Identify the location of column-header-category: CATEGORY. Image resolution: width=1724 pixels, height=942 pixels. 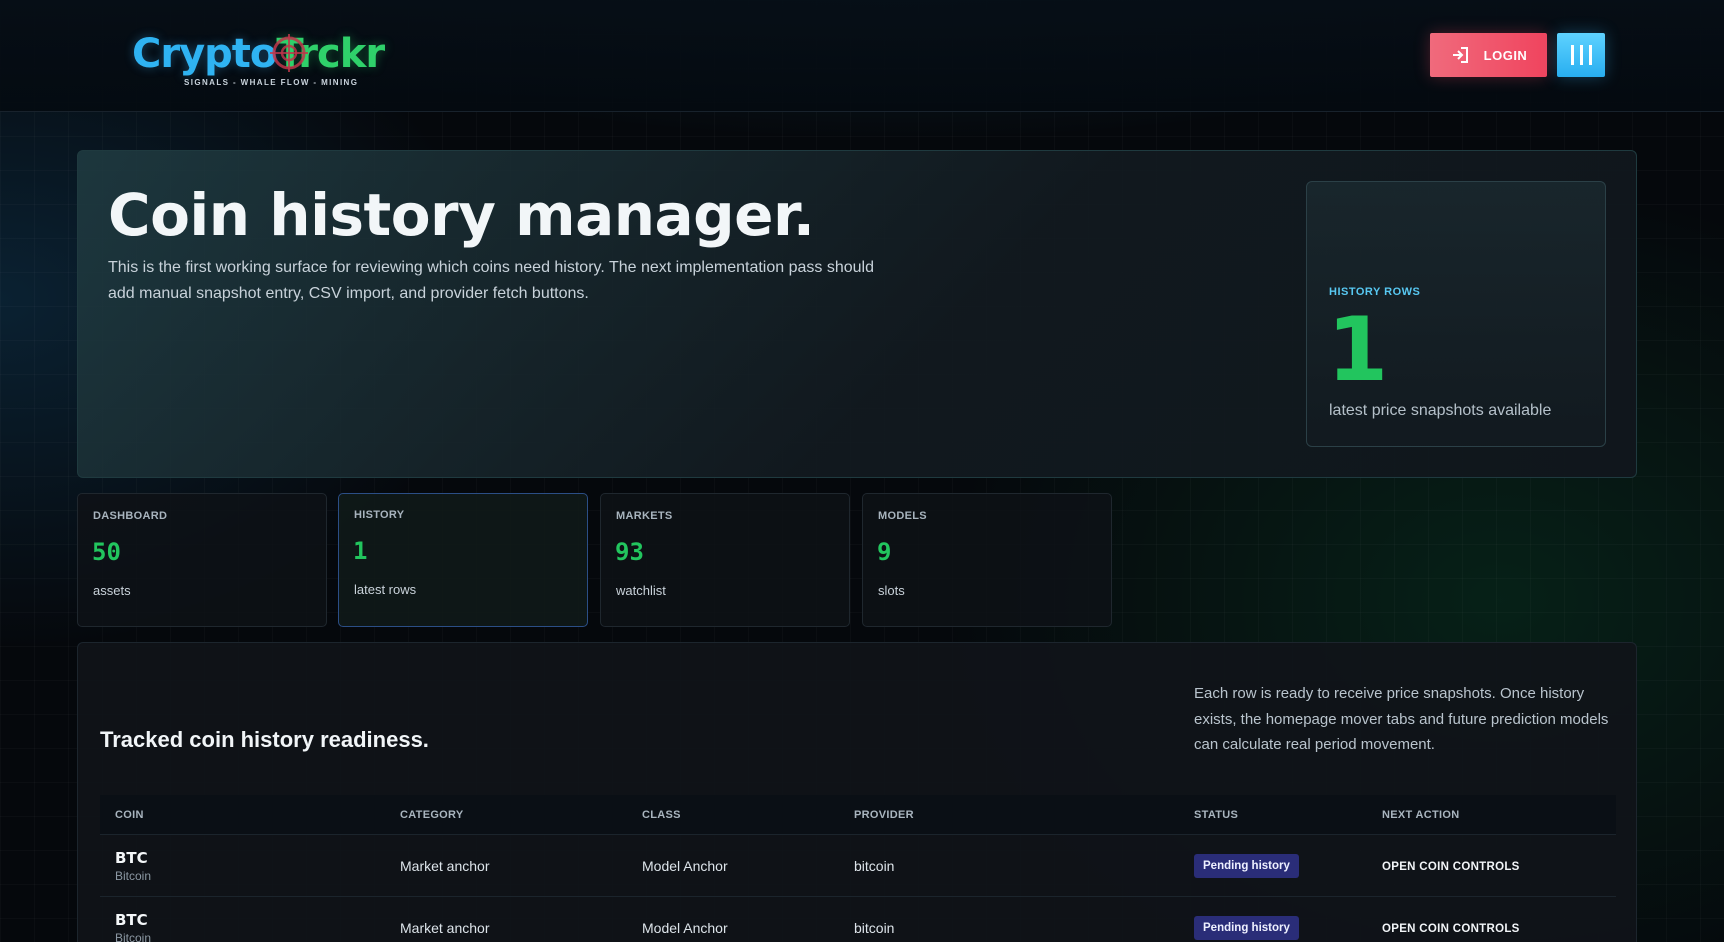
(521, 815).